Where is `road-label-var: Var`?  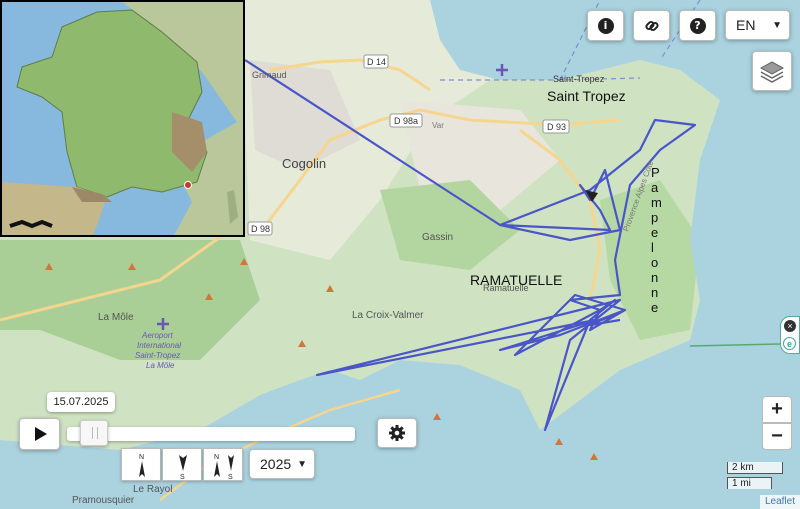 road-label-var: Var is located at coordinates (438, 125).